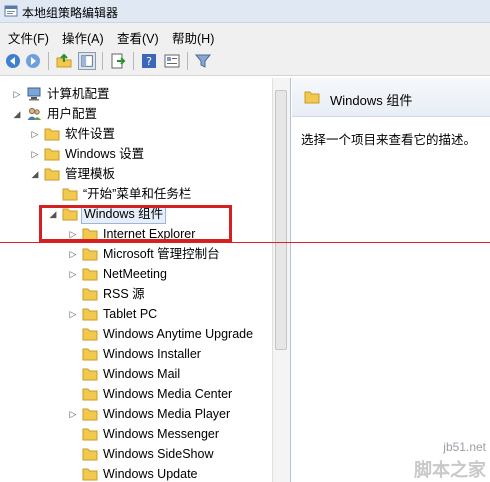 This screenshot has width=490, height=482. Describe the element at coordinates (13, 61) in the screenshot. I see `back-arrow-icon` at that location.